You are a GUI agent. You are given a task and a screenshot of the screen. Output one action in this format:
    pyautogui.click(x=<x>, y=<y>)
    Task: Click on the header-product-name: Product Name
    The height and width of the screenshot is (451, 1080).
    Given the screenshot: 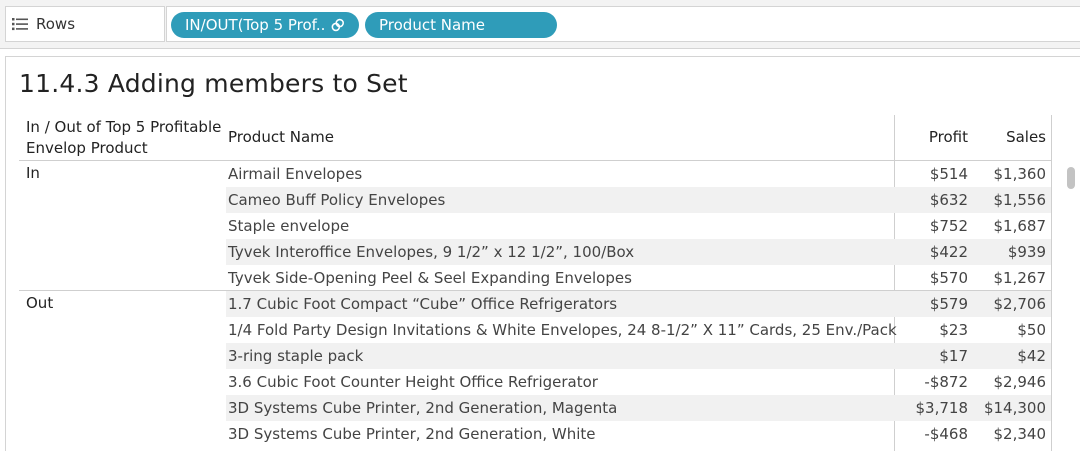 What is the action you would take?
    pyautogui.click(x=281, y=137)
    